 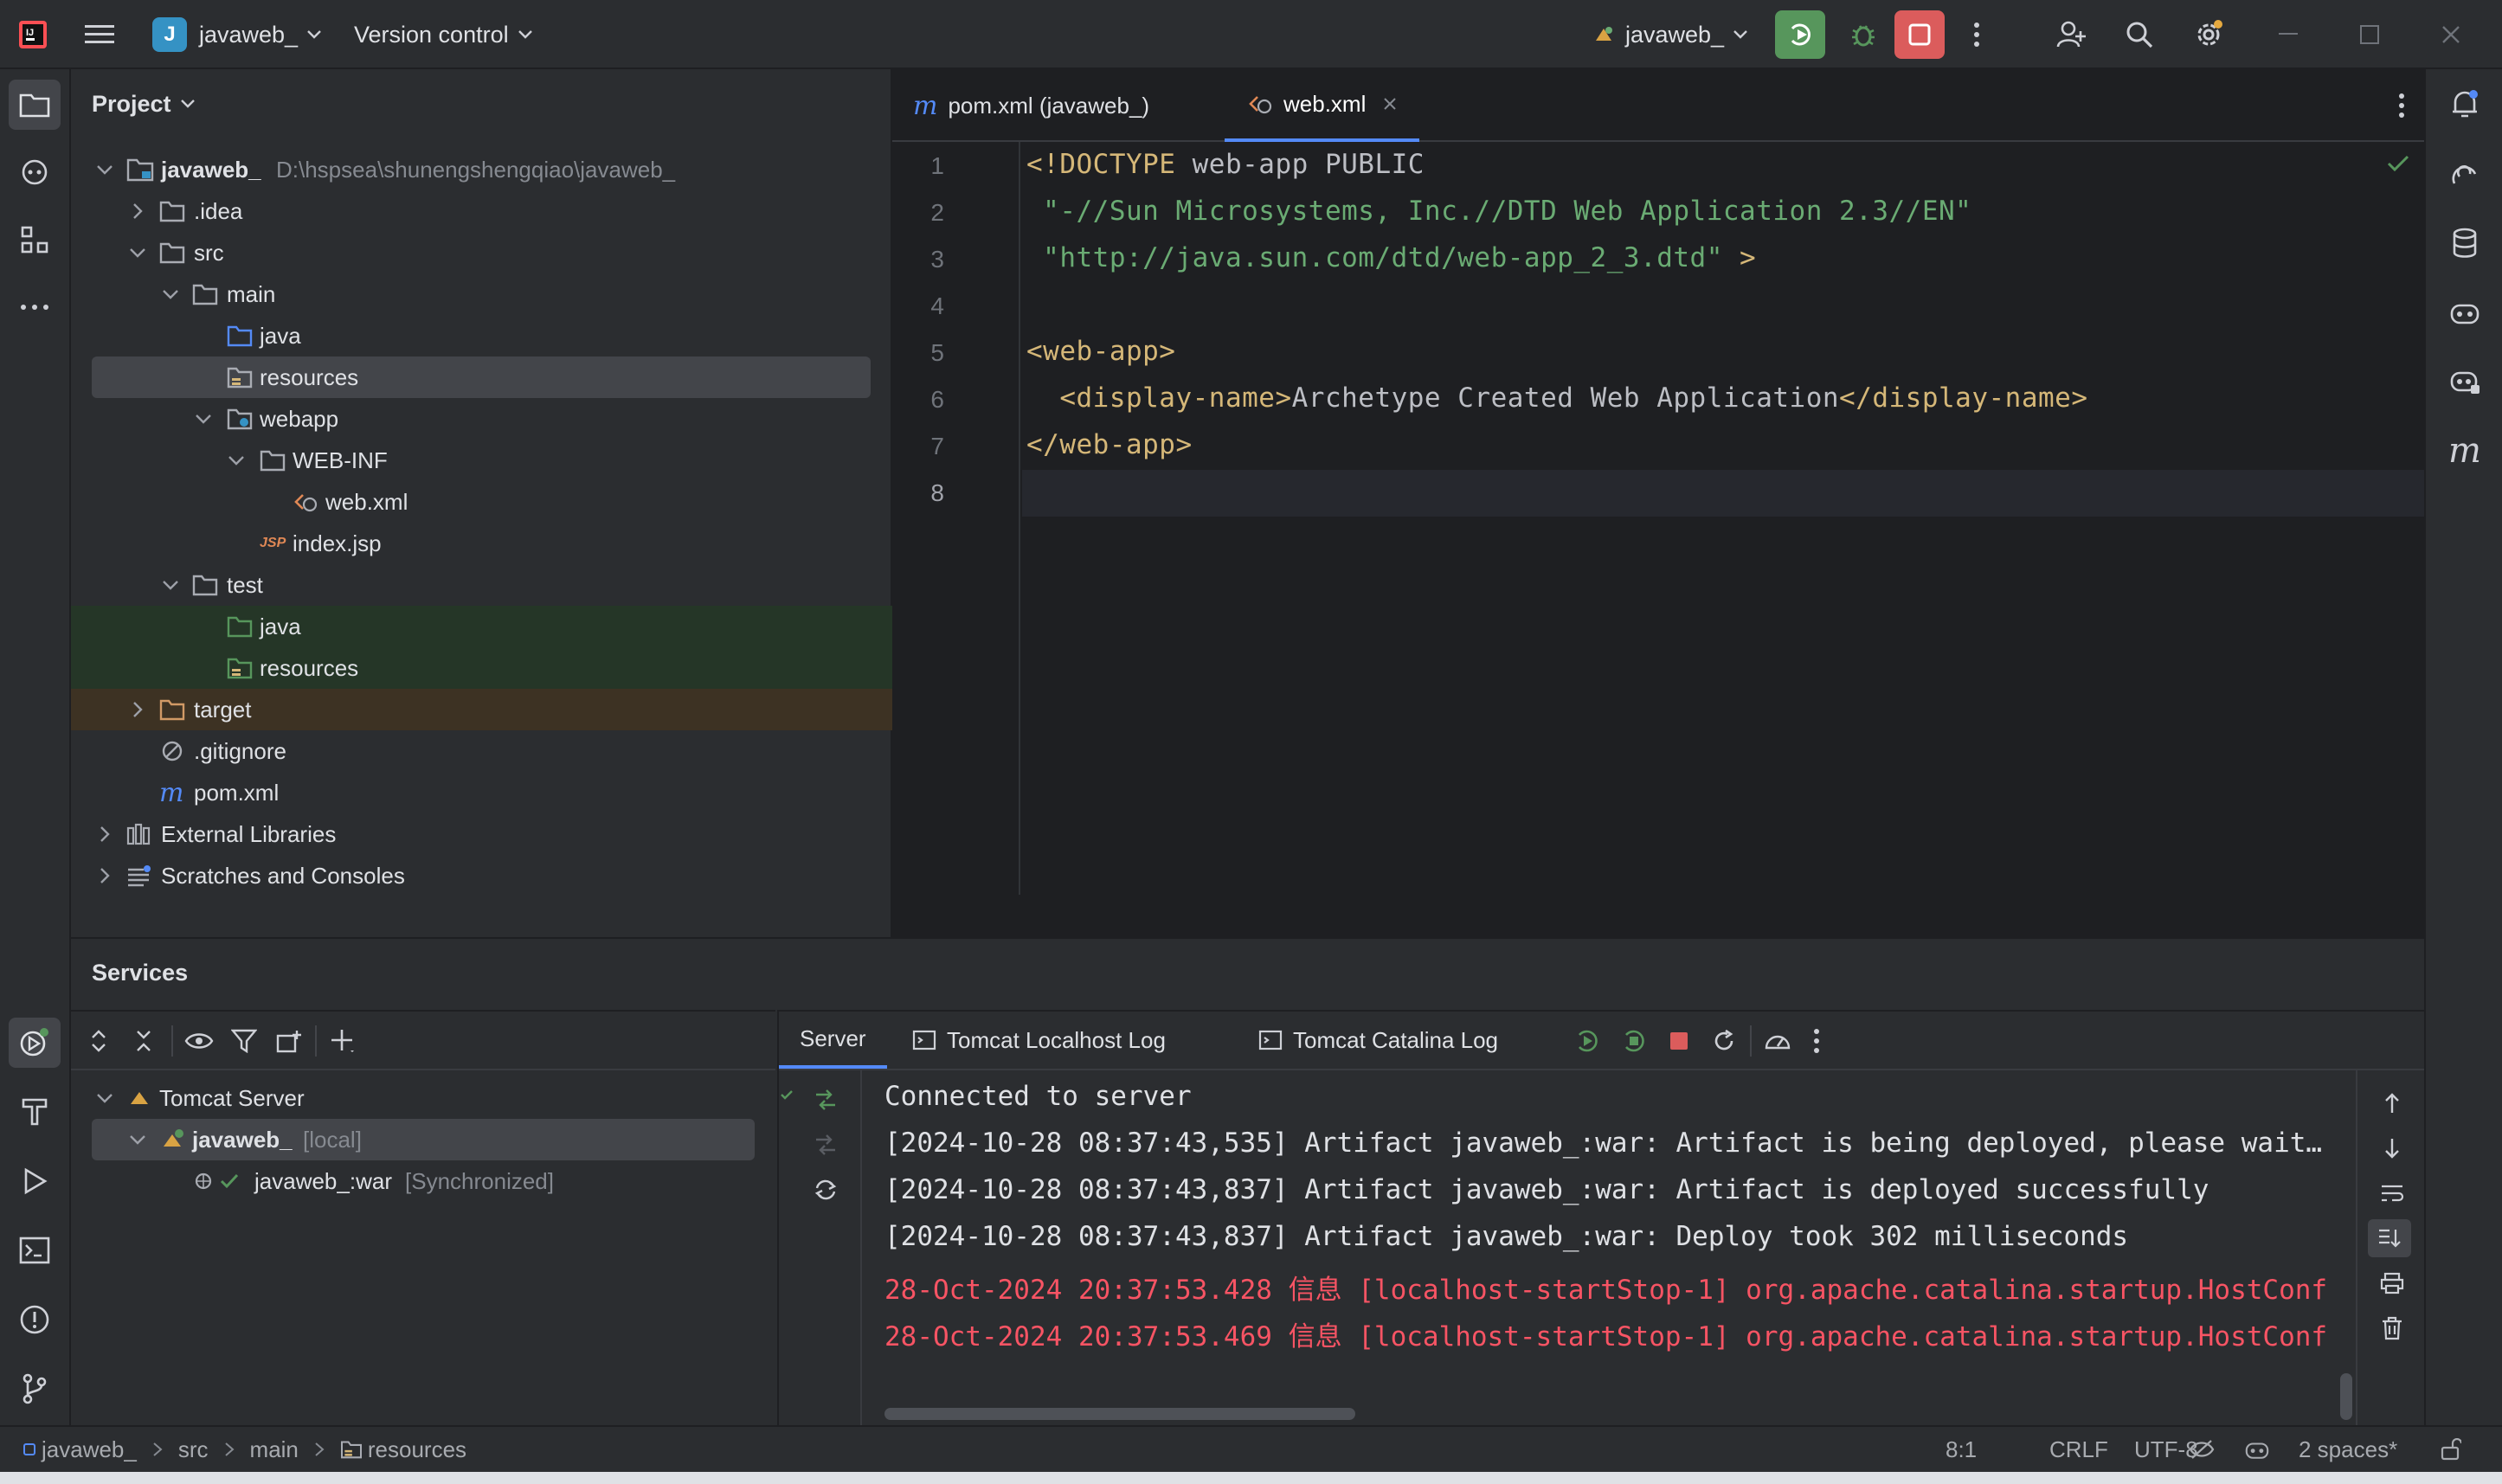 What do you see at coordinates (481, 211) in the screenshot?
I see `tree-item-idea: .idea` at bounding box center [481, 211].